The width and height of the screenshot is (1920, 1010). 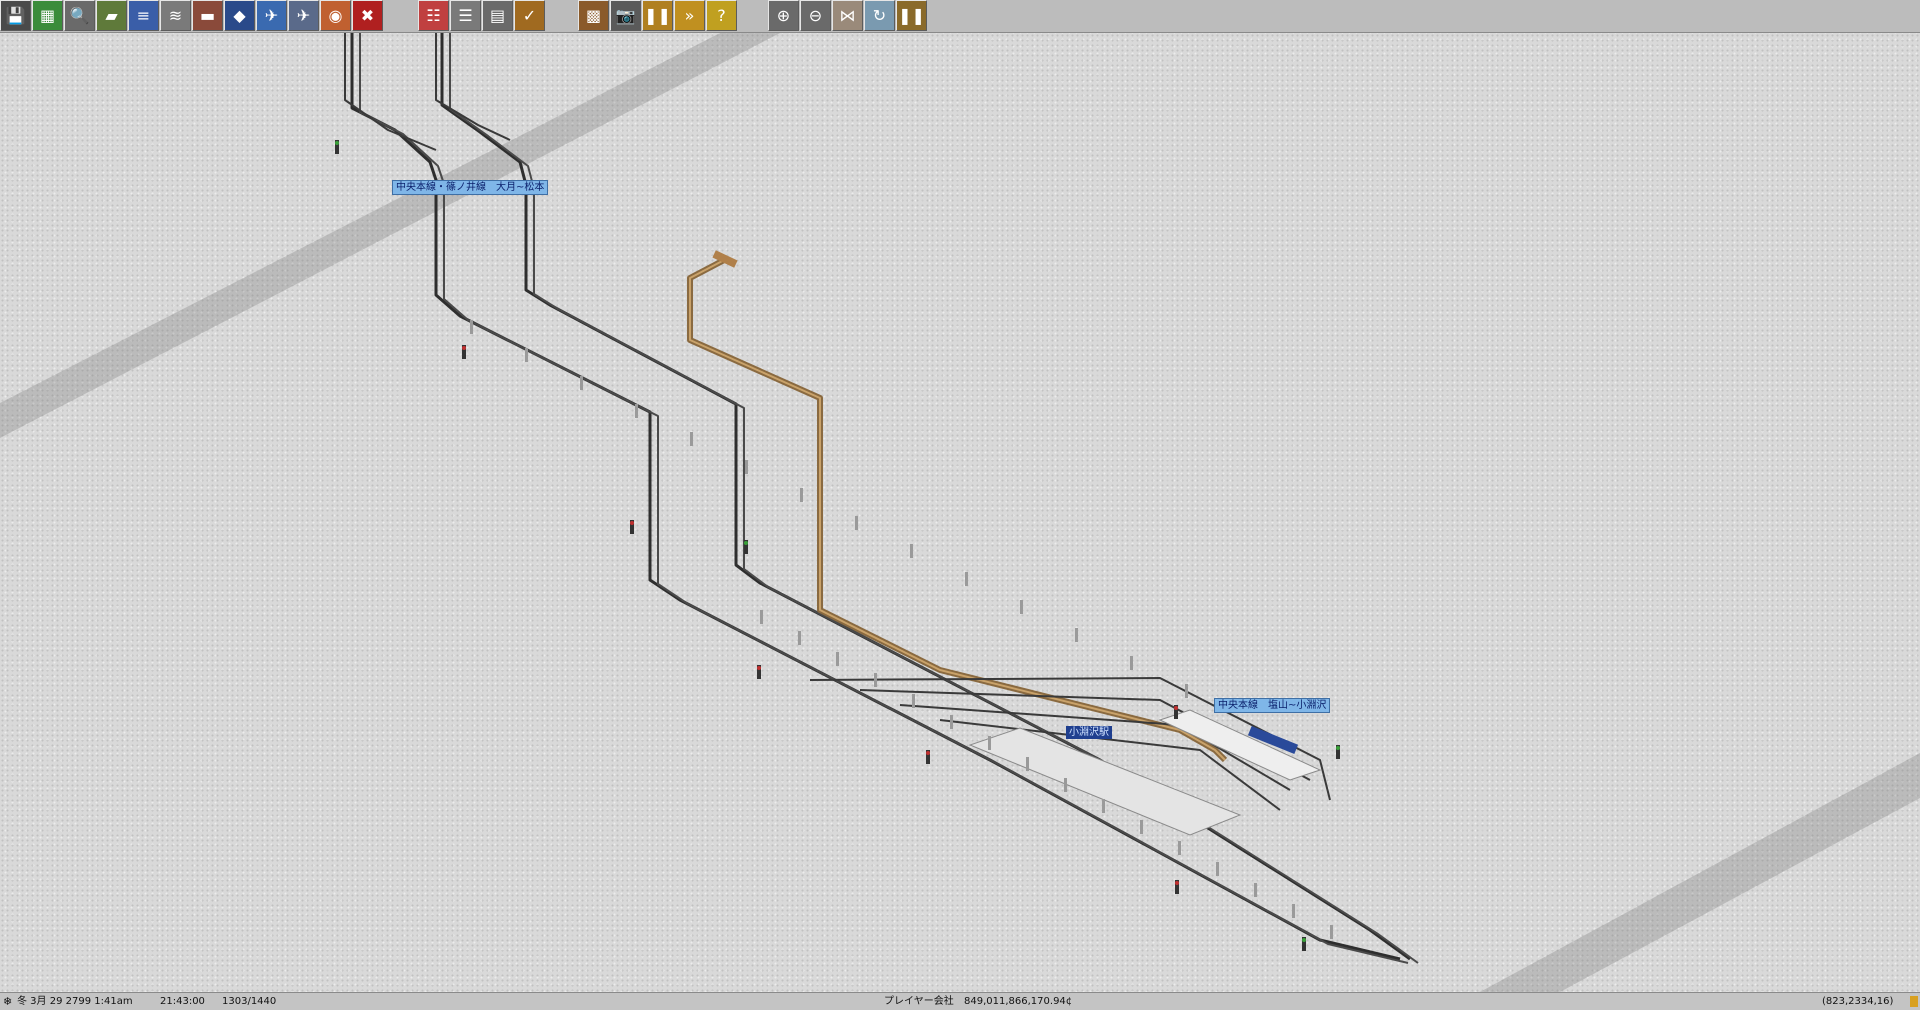 What do you see at coordinates (721, 15) in the screenshot?
I see `help-icon: ?` at bounding box center [721, 15].